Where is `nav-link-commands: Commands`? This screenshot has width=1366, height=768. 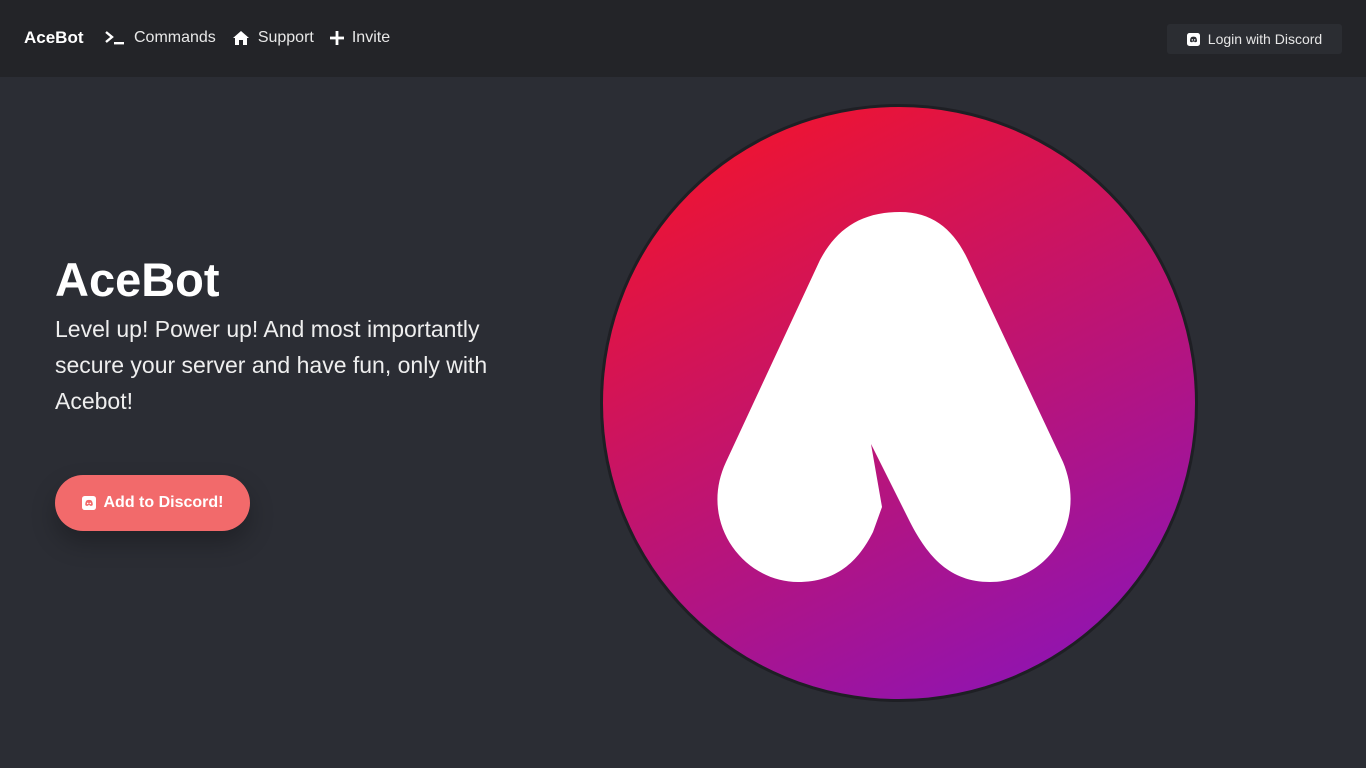
nav-link-commands: Commands is located at coordinates (160, 38).